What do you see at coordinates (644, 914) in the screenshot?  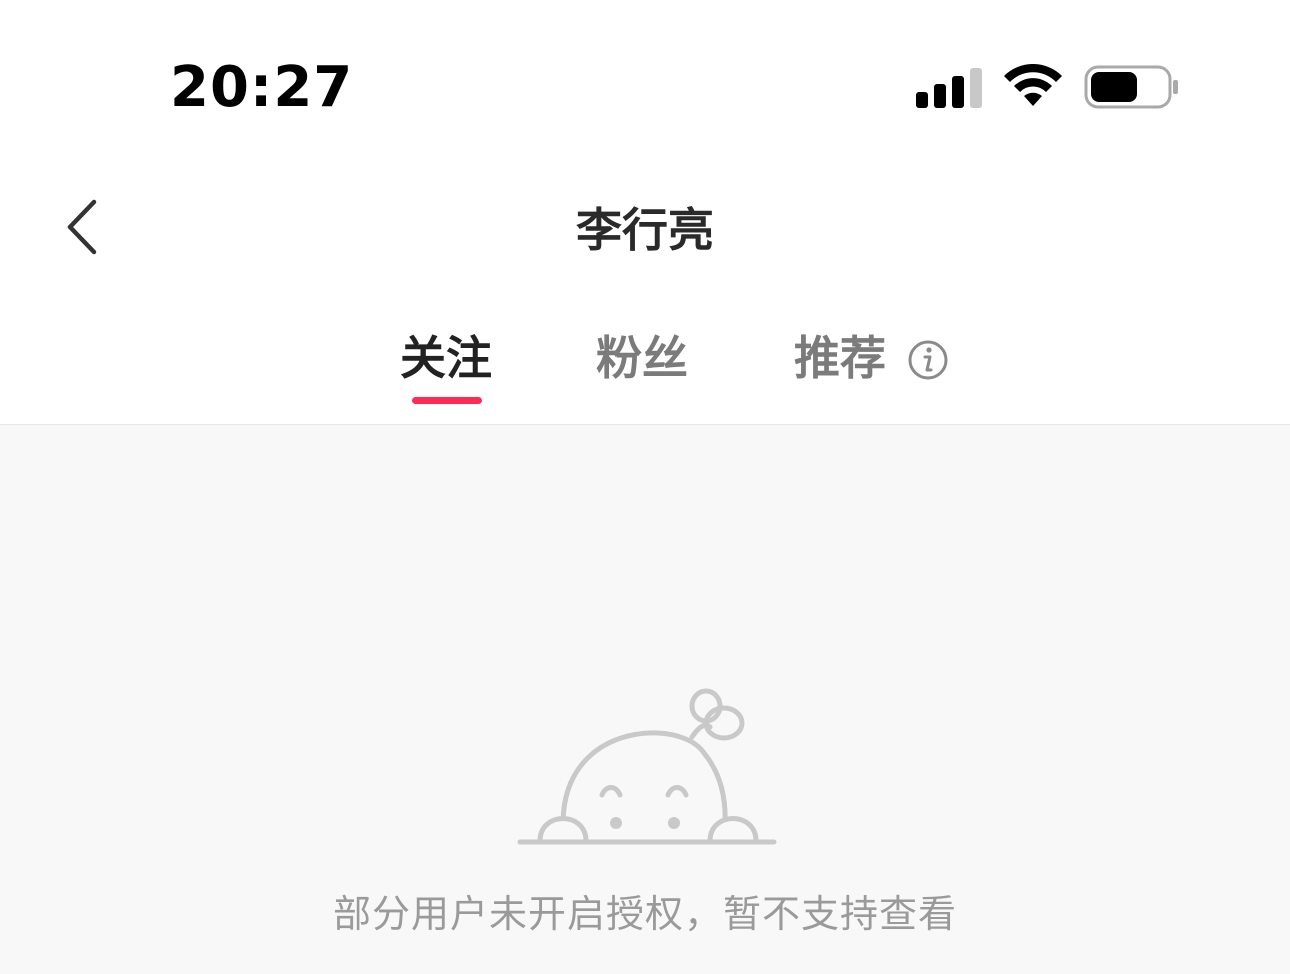 I see `empty-state-message: 部分用户未开启授权，暂不支持查看` at bounding box center [644, 914].